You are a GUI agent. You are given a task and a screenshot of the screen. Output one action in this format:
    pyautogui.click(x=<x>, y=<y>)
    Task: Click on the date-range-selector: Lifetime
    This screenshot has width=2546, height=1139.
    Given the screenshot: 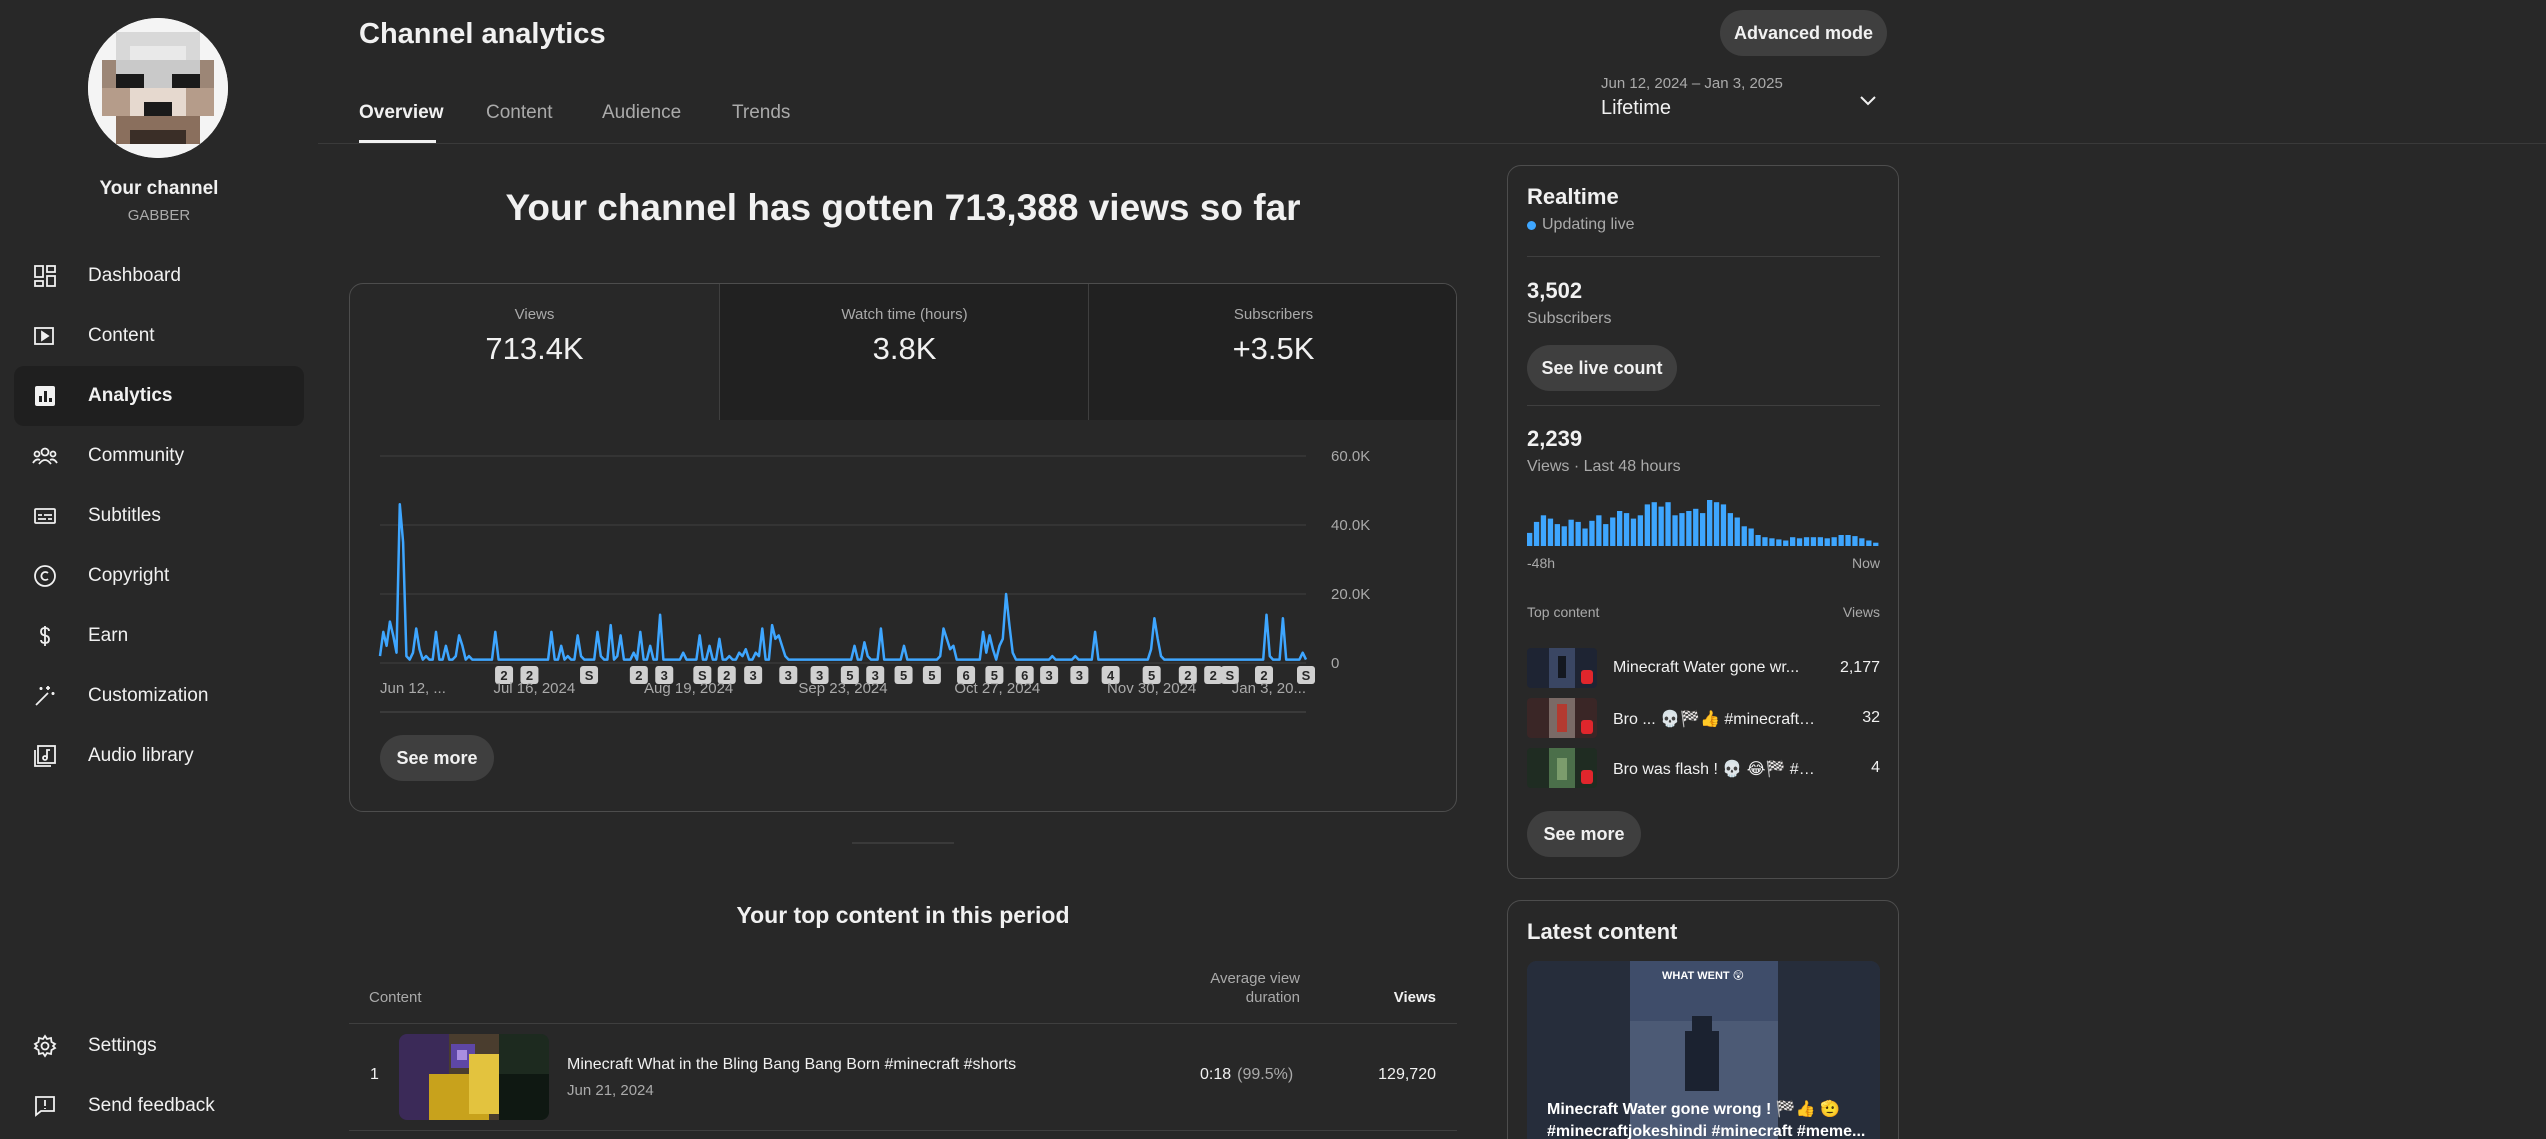 What is the action you would take?
    pyautogui.click(x=1636, y=108)
    